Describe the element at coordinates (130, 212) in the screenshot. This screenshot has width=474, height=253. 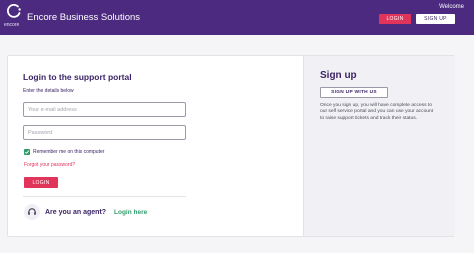
I see `agent-login-link: Login here` at that location.